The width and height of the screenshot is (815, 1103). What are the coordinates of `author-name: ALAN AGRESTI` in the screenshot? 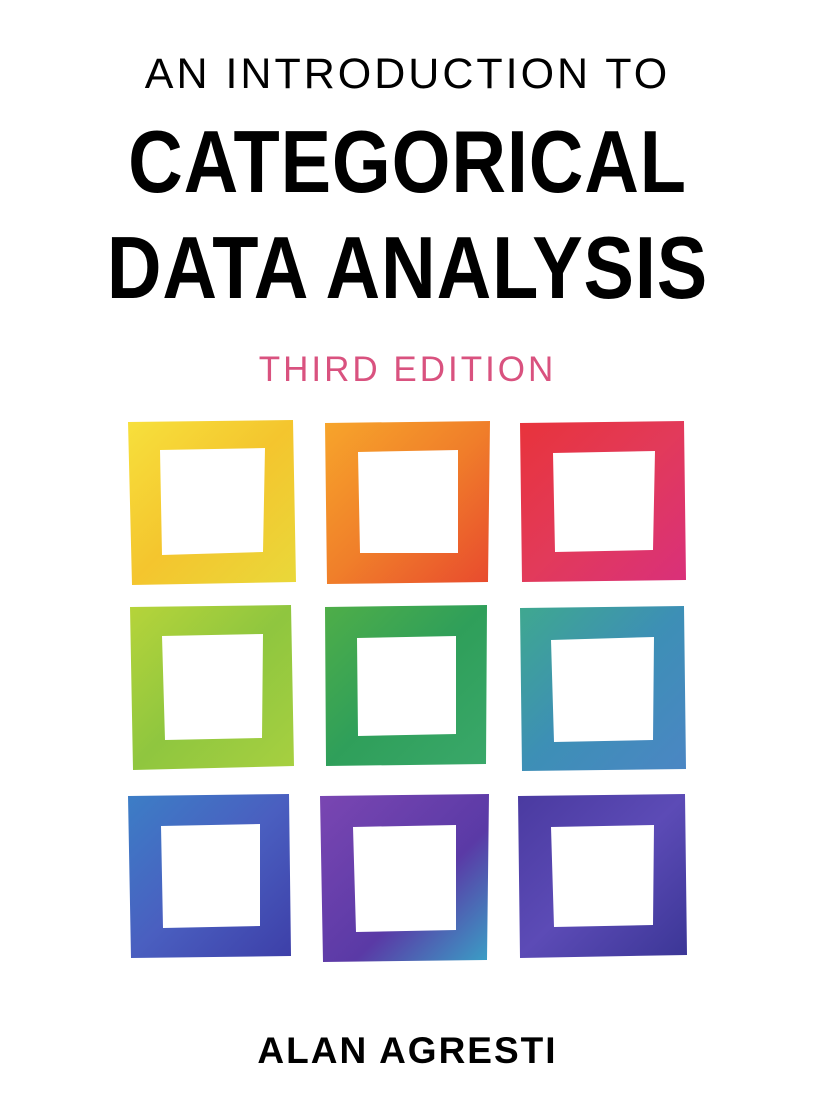 It's located at (407, 1050).